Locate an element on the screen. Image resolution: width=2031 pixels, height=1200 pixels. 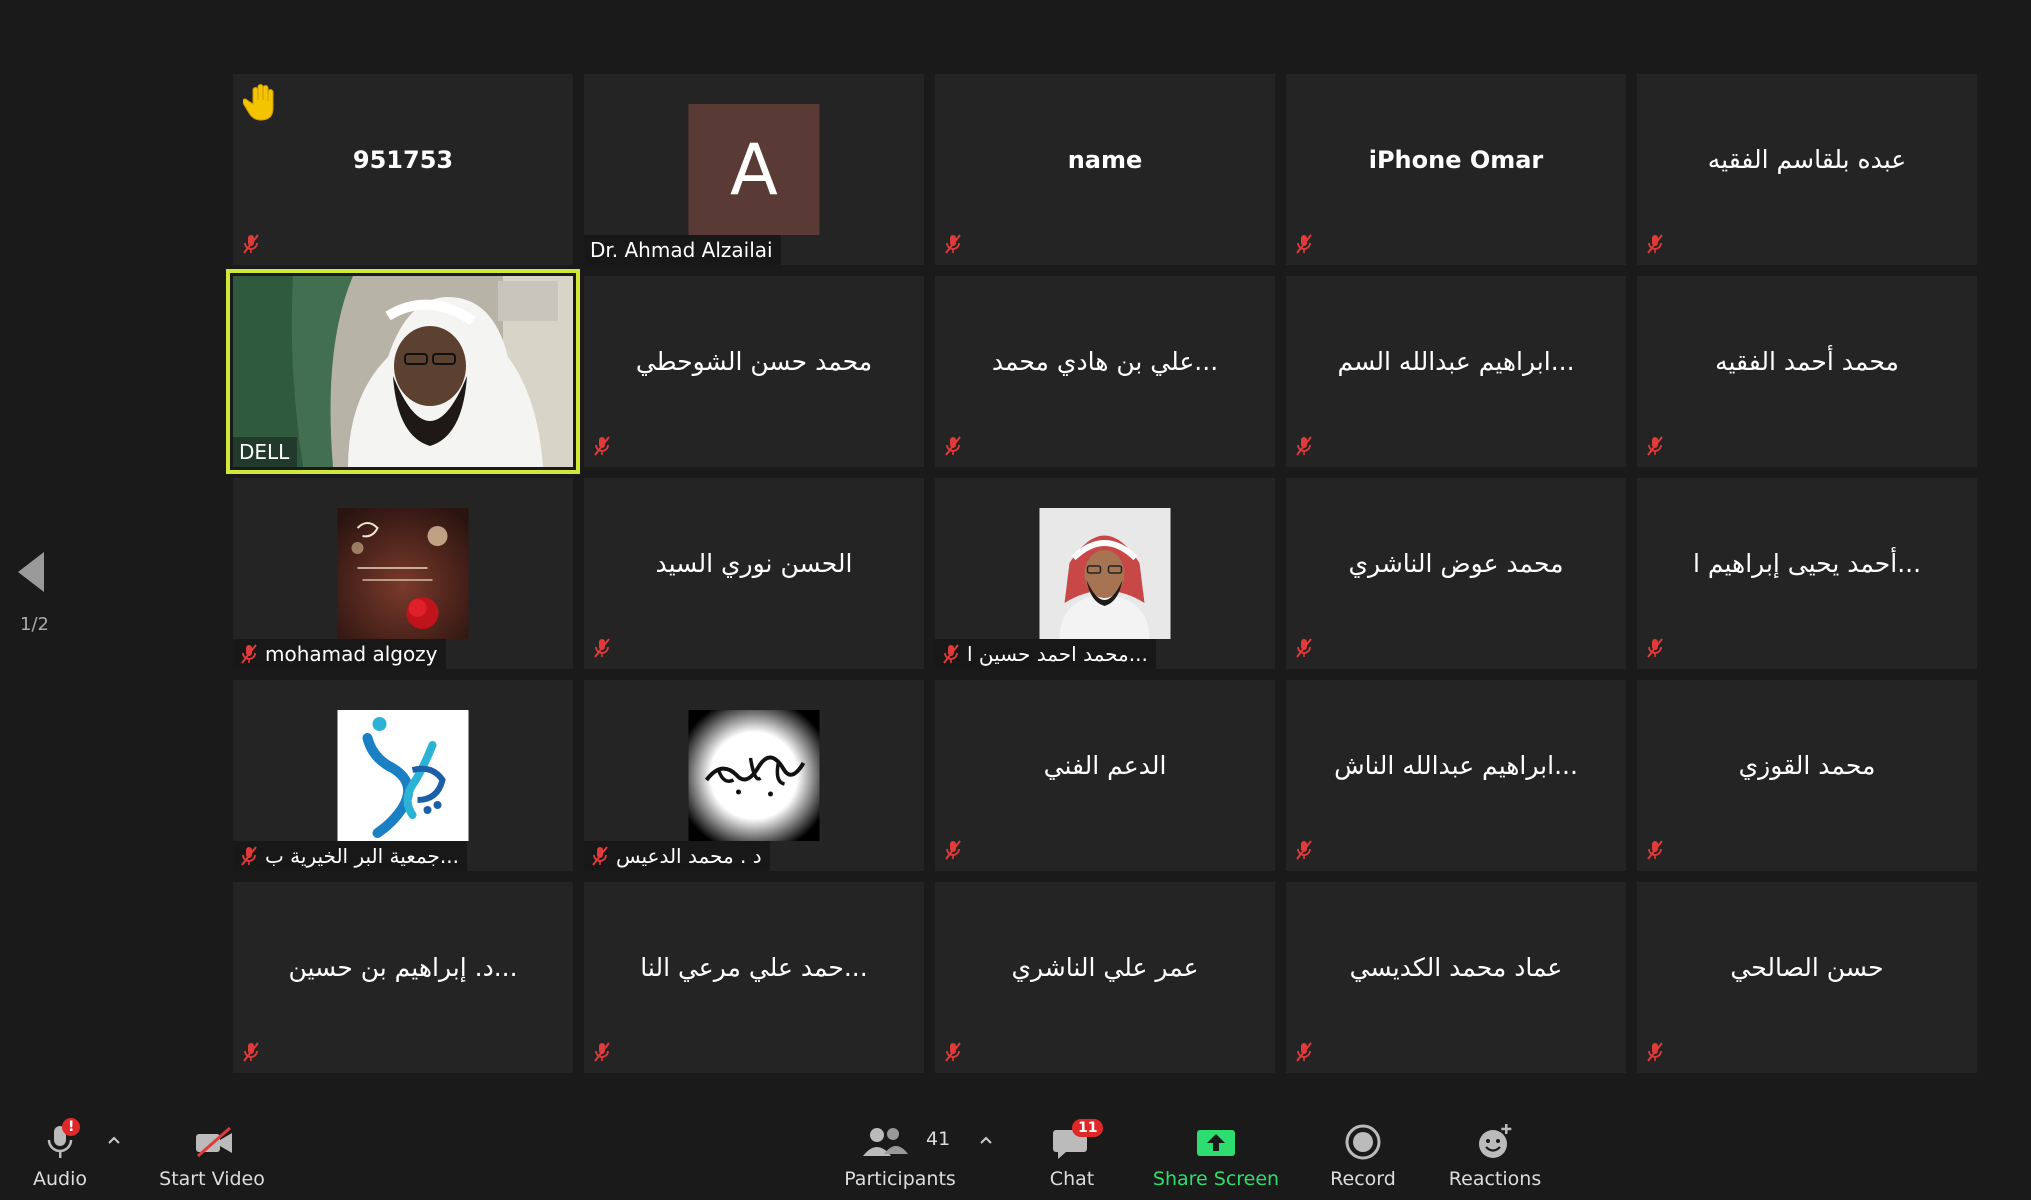
reactions-button: Reactions is located at coordinates (1495, 1150).